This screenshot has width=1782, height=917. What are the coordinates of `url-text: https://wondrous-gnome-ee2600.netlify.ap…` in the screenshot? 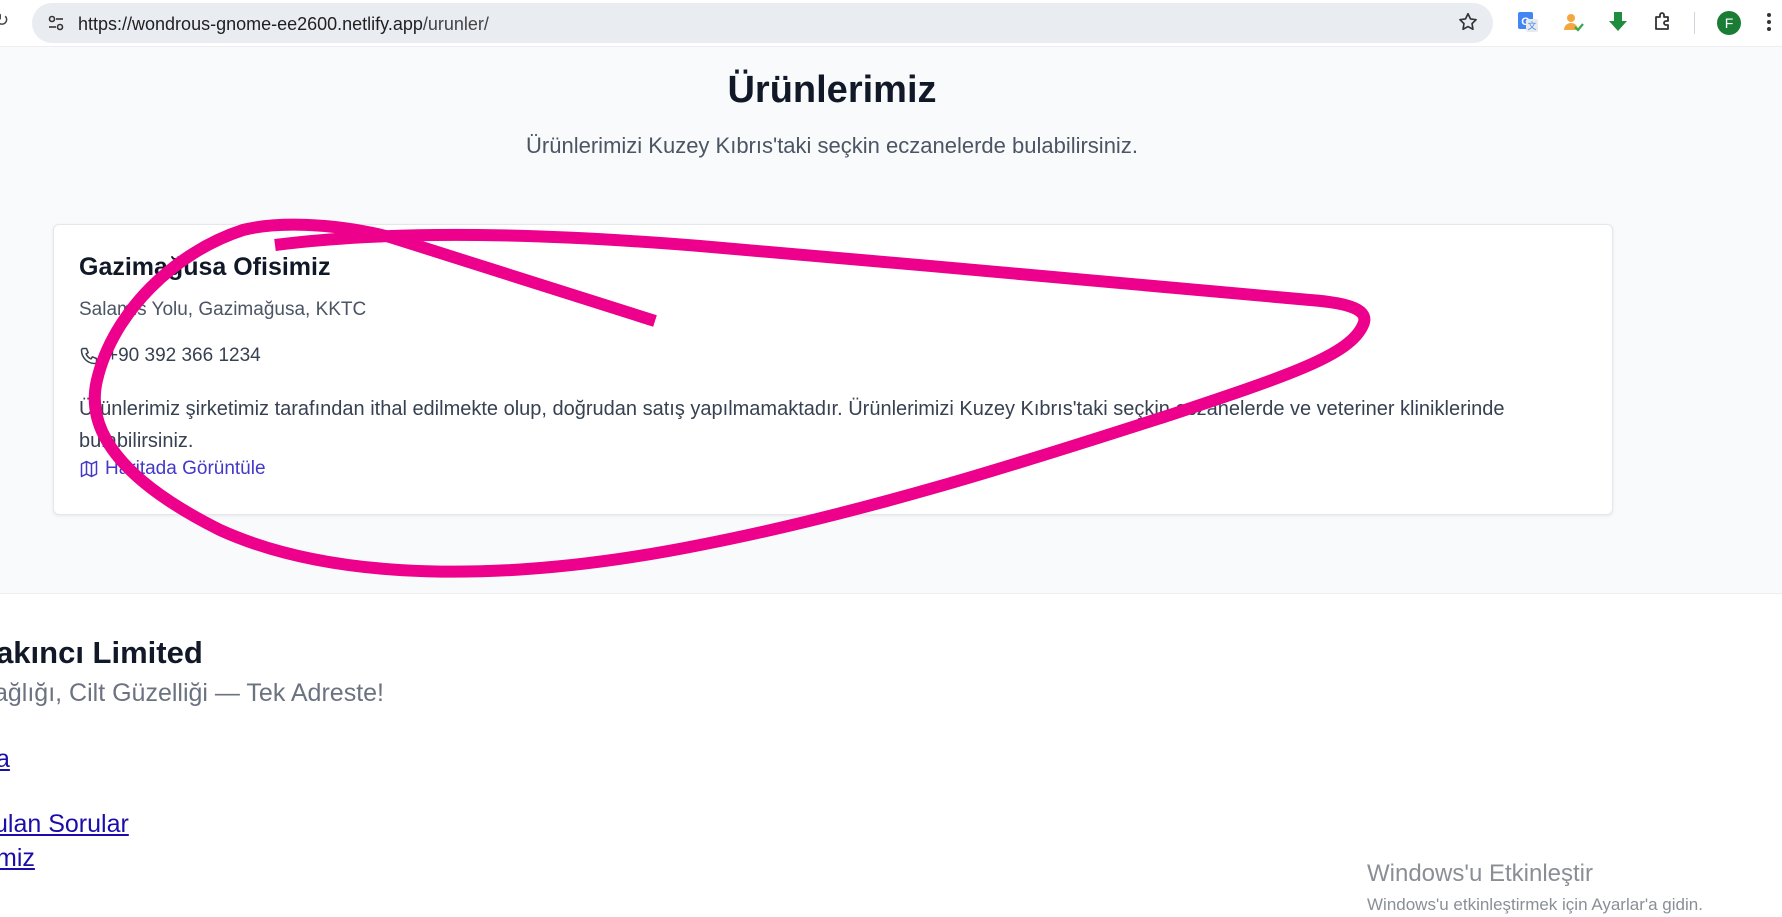 It's located at (283, 24).